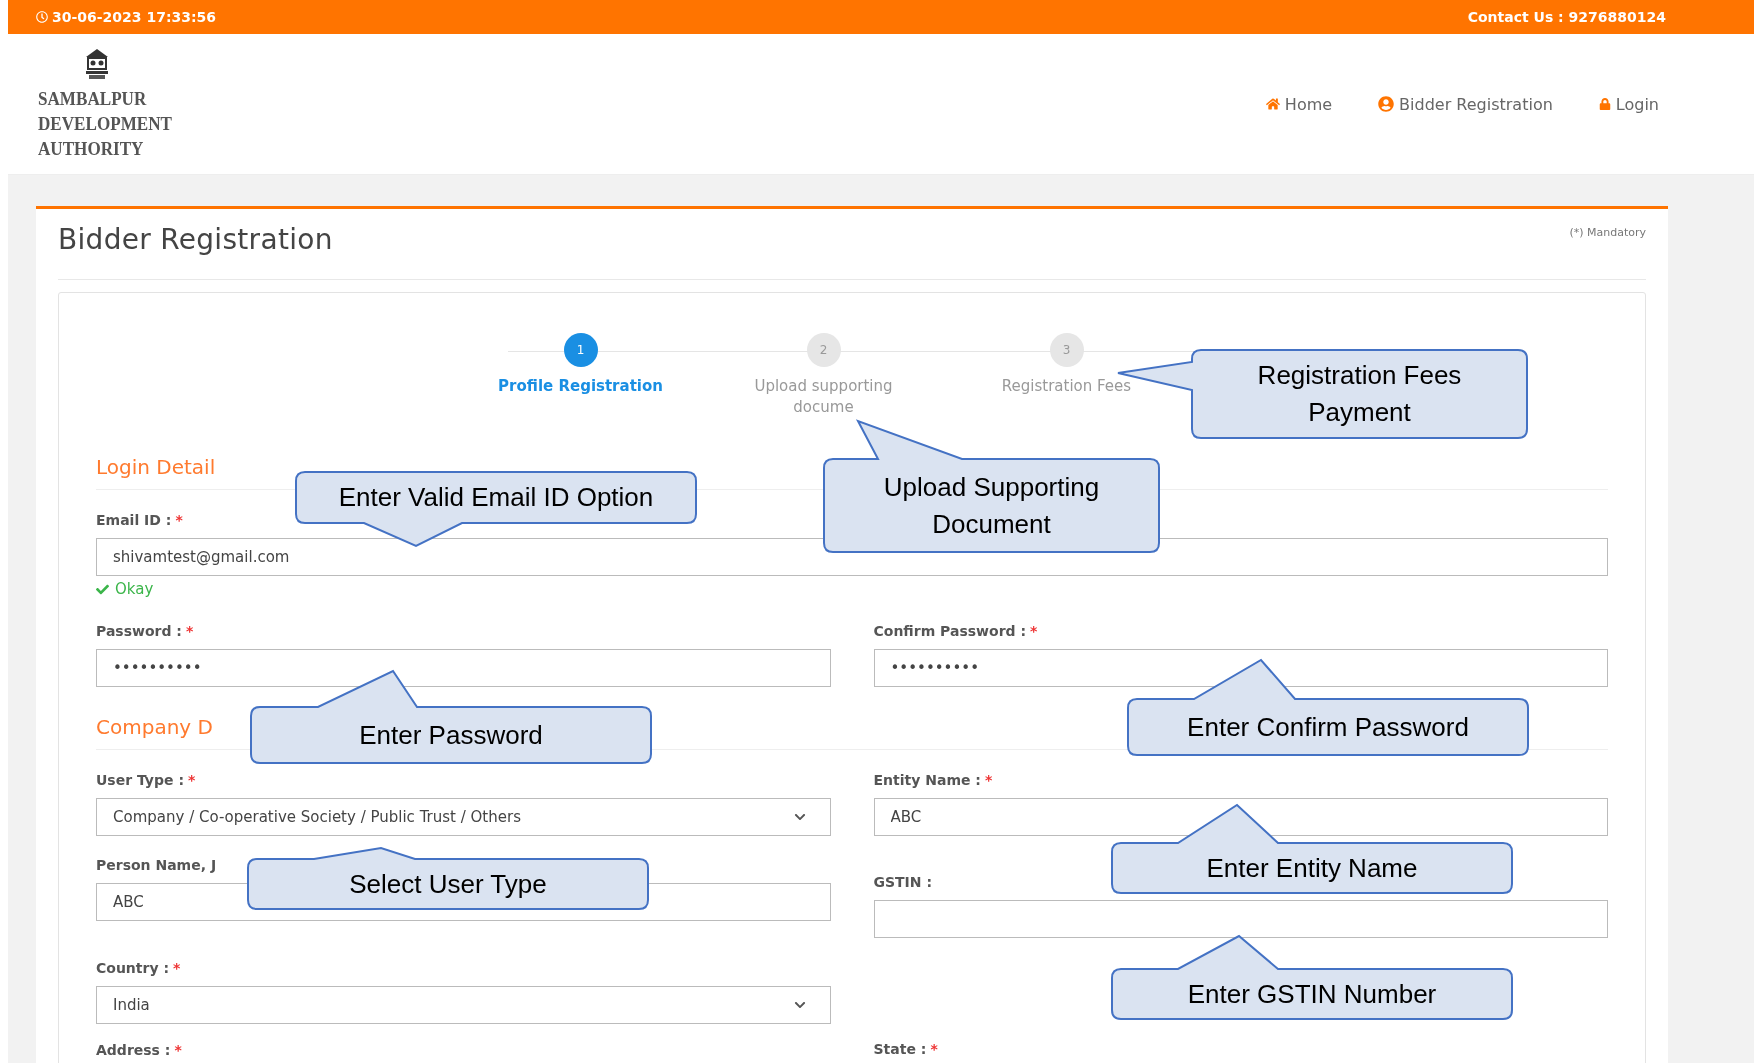 The height and width of the screenshot is (1063, 1754). What do you see at coordinates (102, 589) in the screenshot?
I see `check-icon` at bounding box center [102, 589].